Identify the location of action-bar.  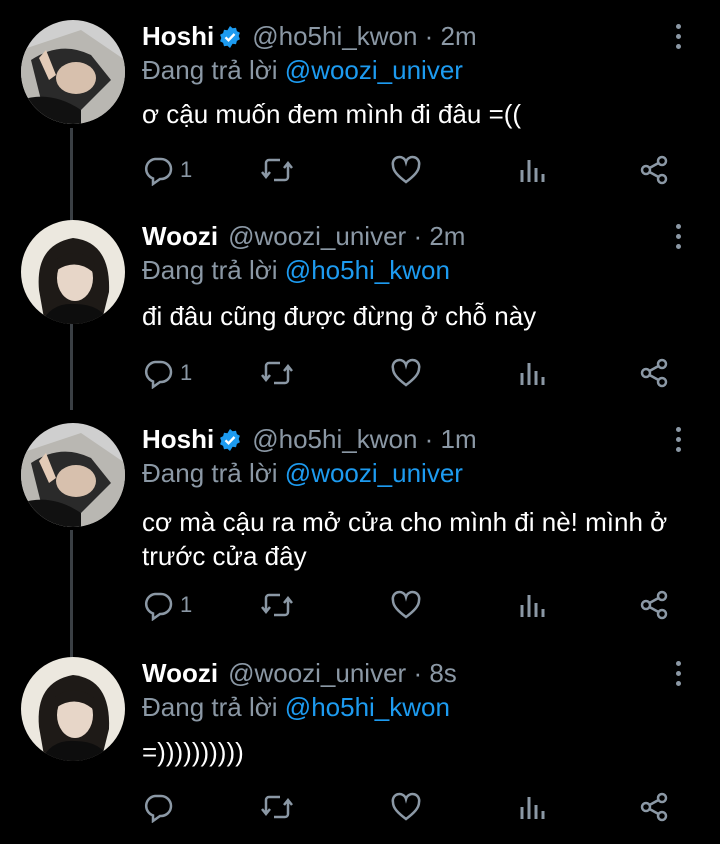
(422, 807).